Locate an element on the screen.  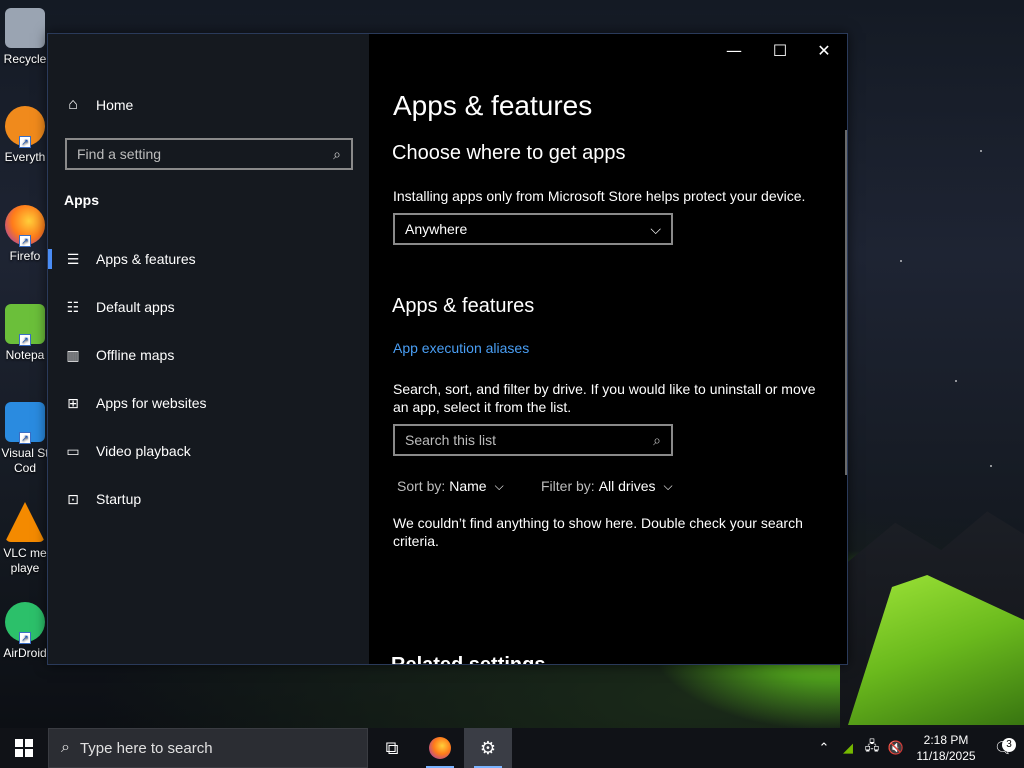
windows-logo-icon is located at coordinates (24, 748).